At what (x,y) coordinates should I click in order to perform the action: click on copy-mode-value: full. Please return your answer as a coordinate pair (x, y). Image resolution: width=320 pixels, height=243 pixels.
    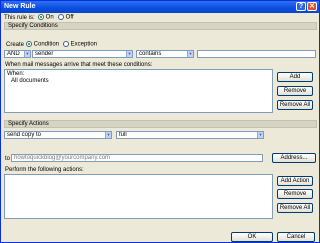
    Looking at the image, I should click on (123, 135).